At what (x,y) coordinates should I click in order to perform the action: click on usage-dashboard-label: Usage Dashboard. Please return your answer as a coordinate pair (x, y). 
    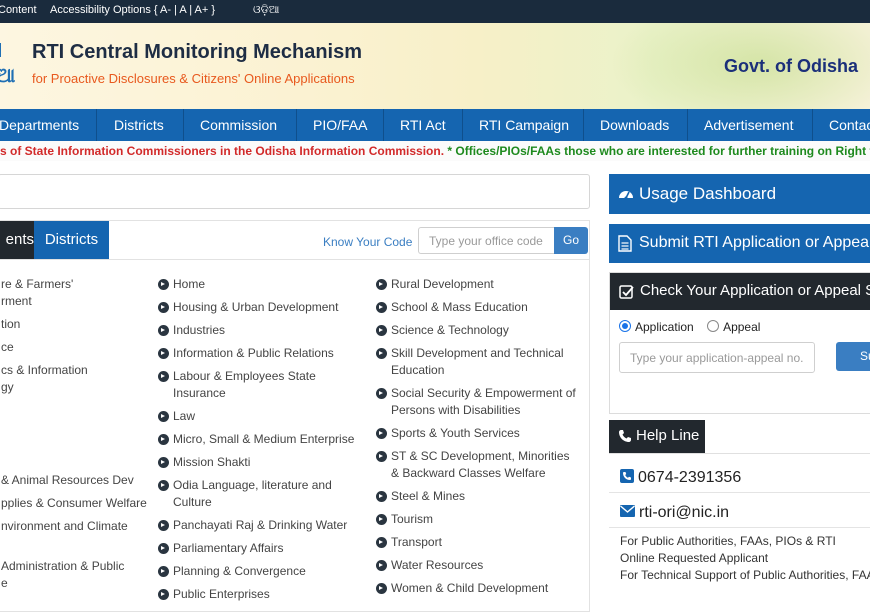
    Looking at the image, I should click on (708, 193).